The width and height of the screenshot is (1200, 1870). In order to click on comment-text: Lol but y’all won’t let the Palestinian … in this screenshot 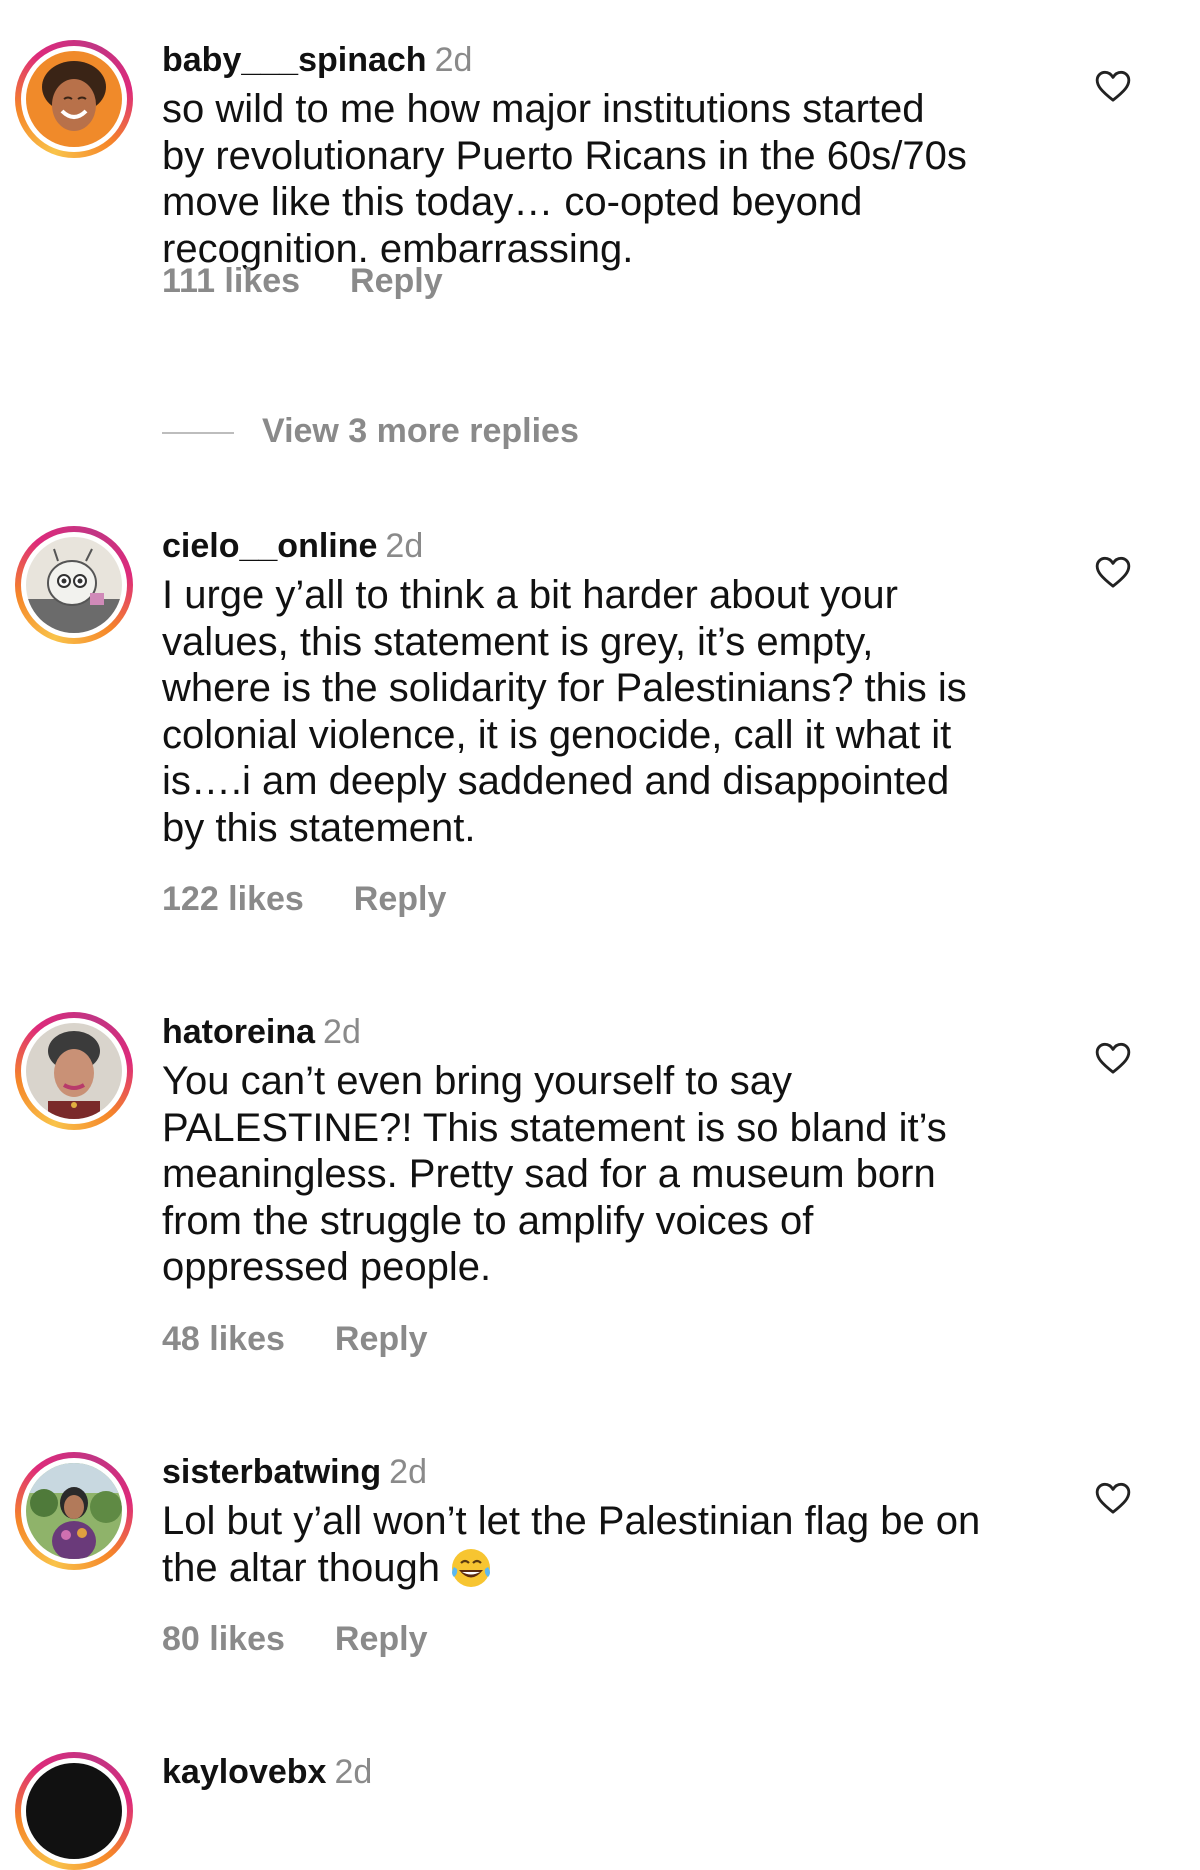, I will do `click(602, 1544)`.